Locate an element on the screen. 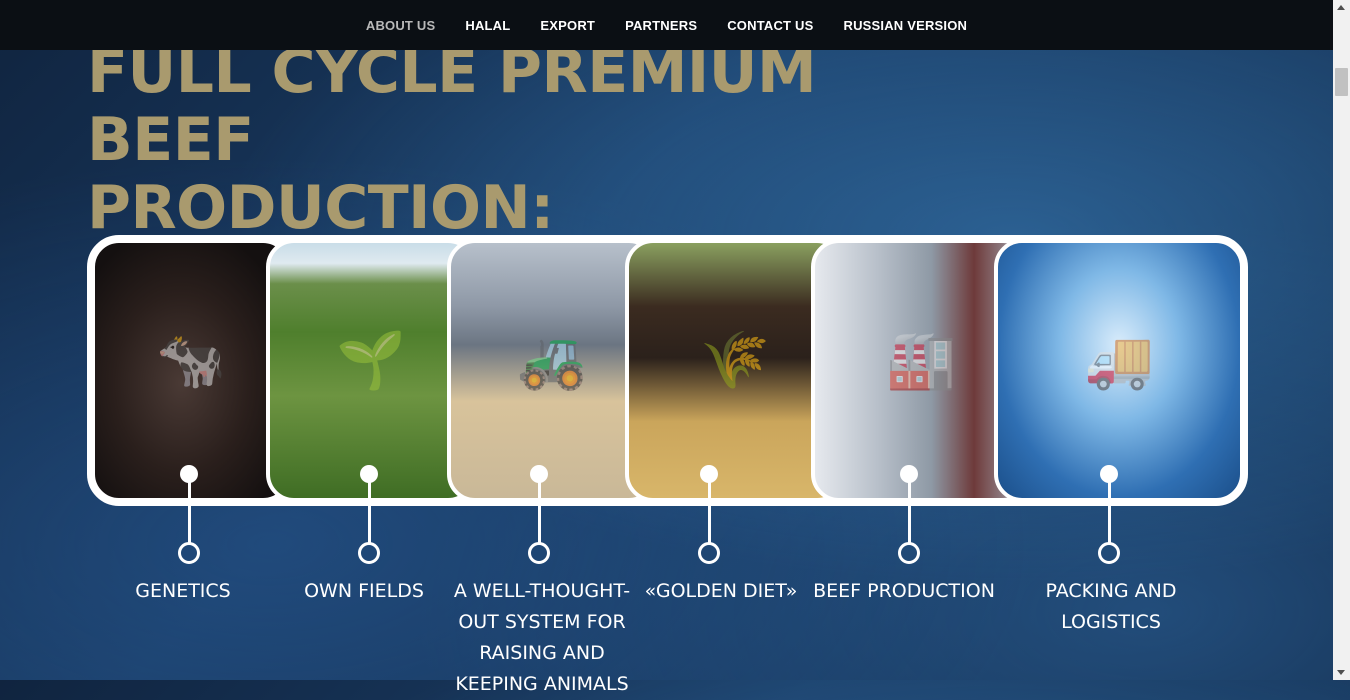 Image resolution: width=1350 pixels, height=700 pixels. tractor-icon: 🚜 is located at coordinates (552, 360).